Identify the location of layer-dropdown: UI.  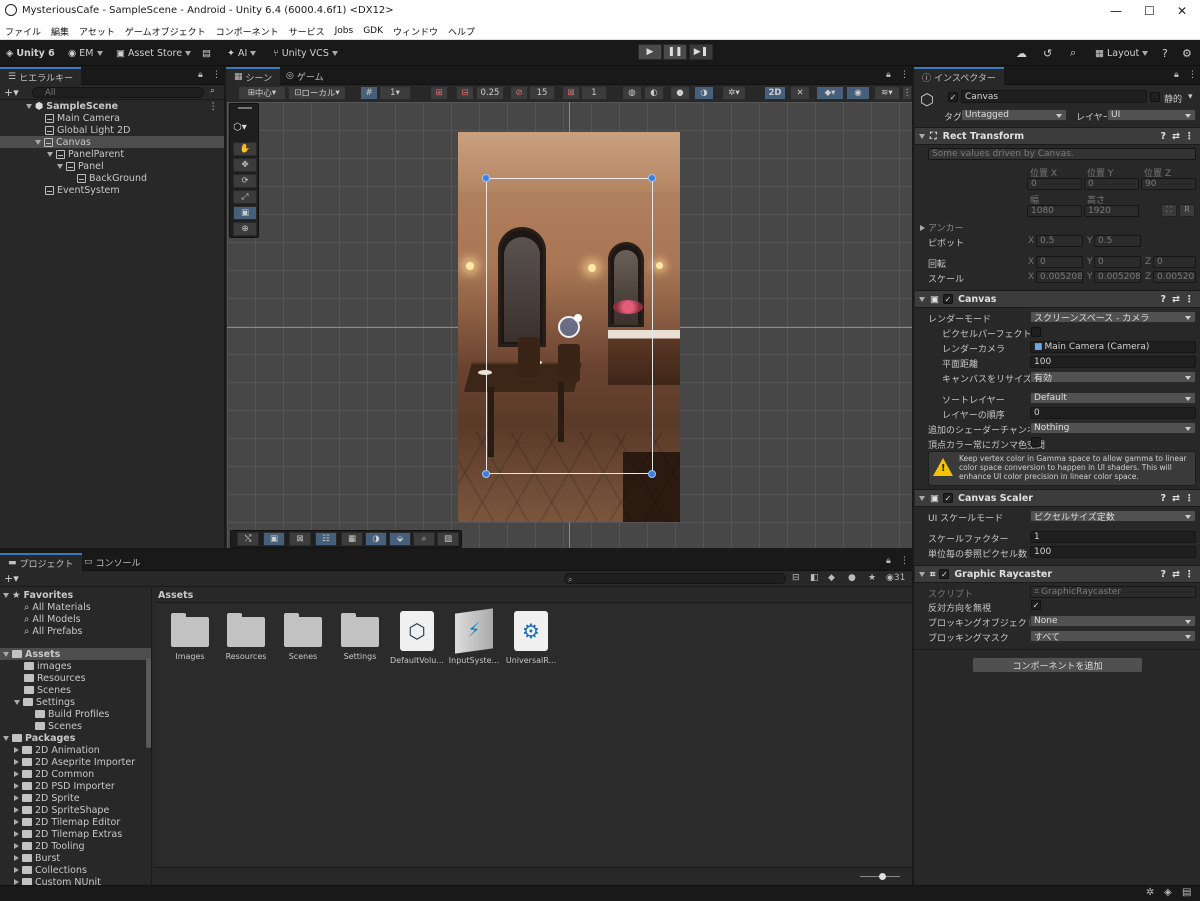
(1151, 115).